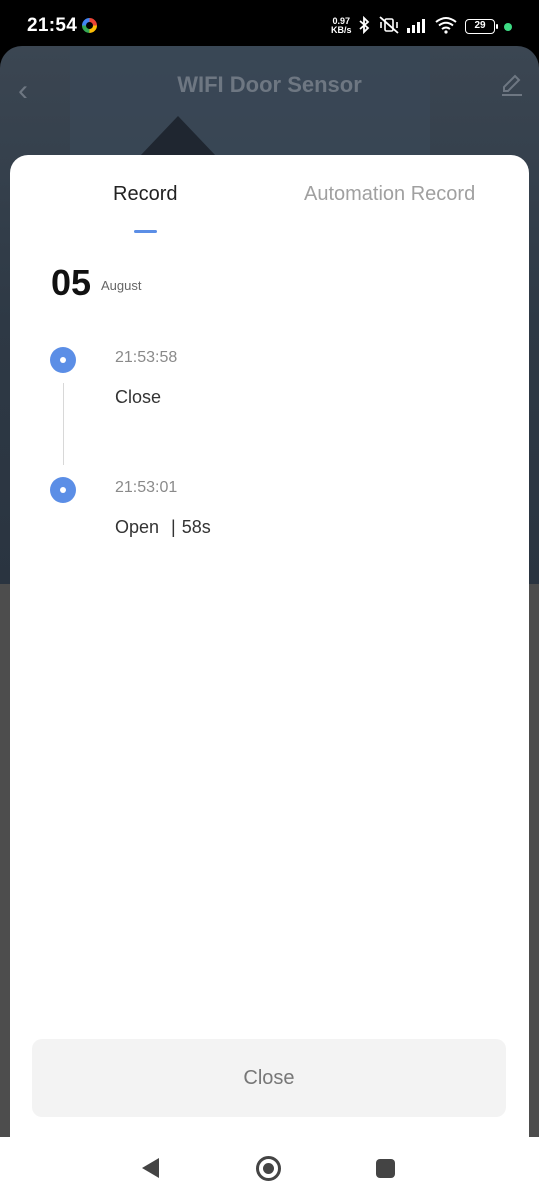 This screenshot has height=1200, width=539. I want to click on timeline-connector, so click(63, 424).